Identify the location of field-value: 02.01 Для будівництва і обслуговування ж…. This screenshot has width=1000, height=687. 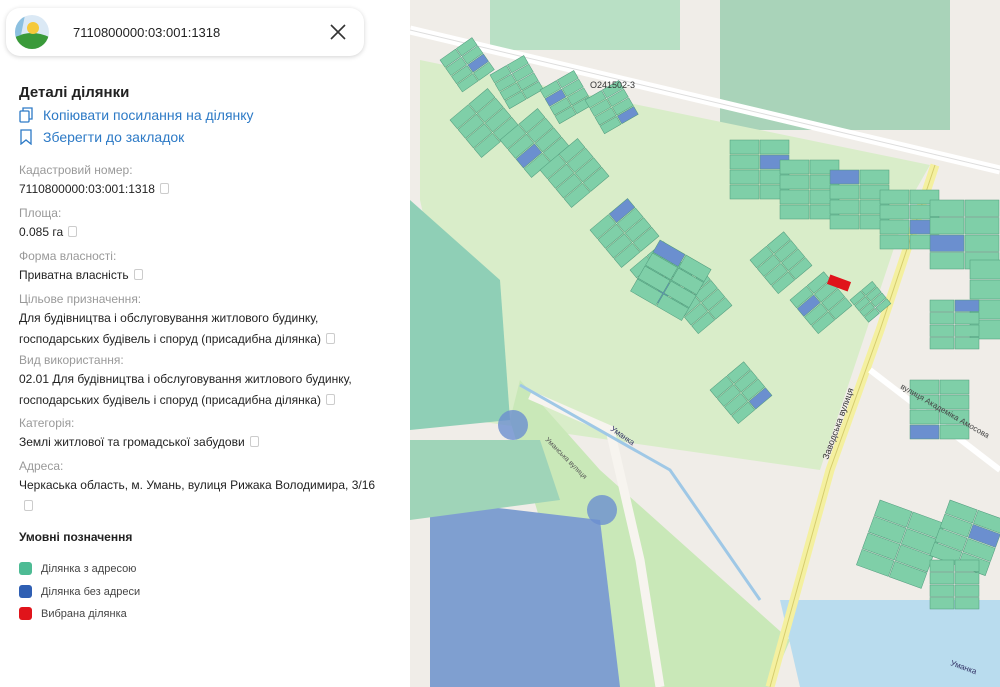
(185, 389).